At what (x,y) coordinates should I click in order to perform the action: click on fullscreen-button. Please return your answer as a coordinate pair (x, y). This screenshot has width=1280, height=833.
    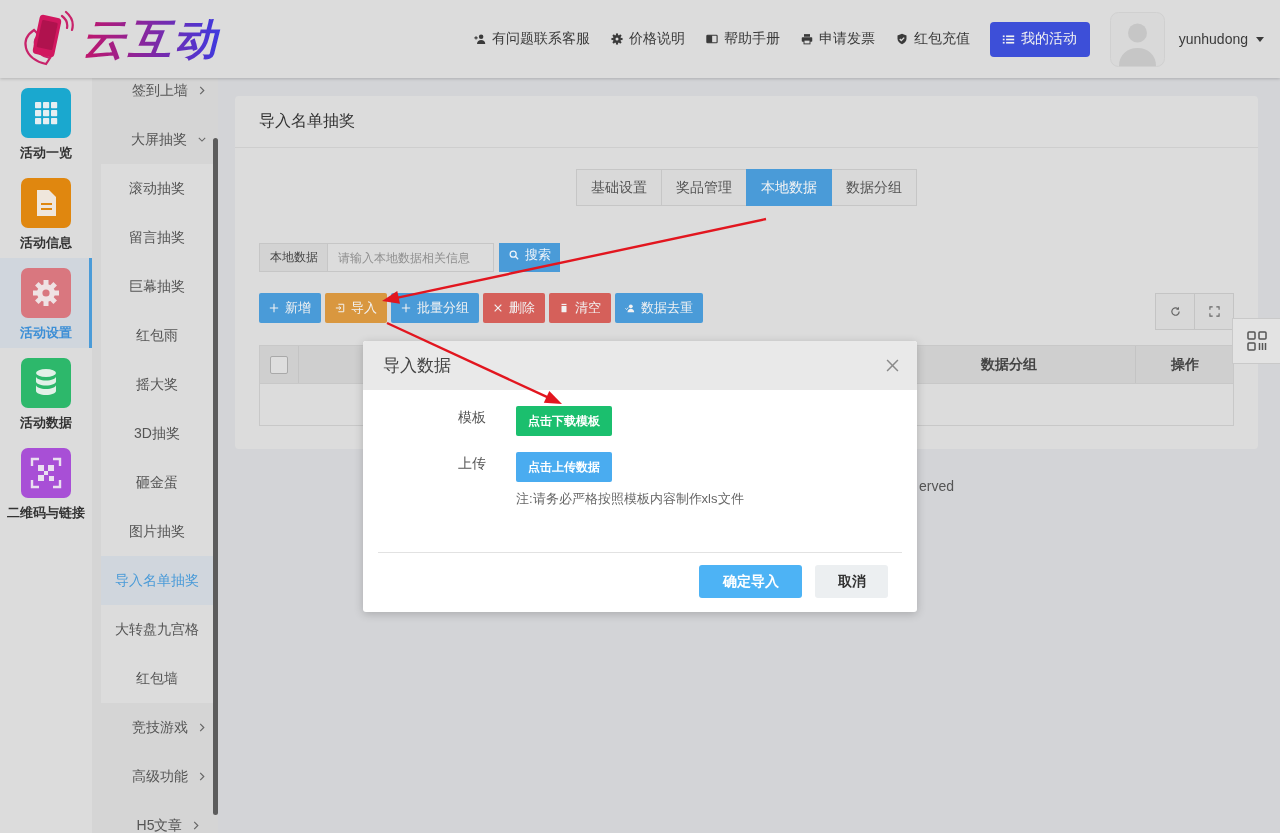
    Looking at the image, I should click on (1214, 311).